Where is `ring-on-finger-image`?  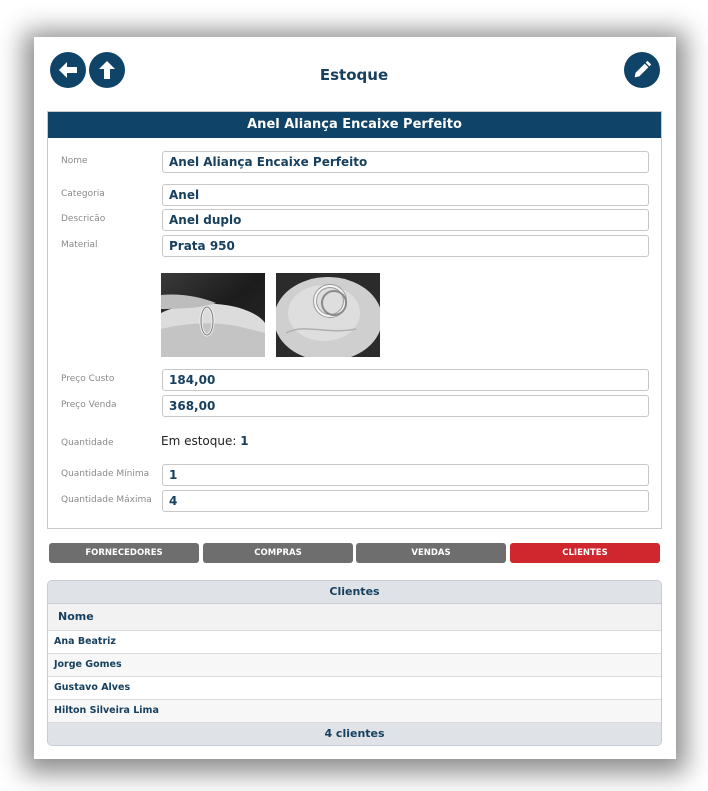 ring-on-finger-image is located at coordinates (213, 315).